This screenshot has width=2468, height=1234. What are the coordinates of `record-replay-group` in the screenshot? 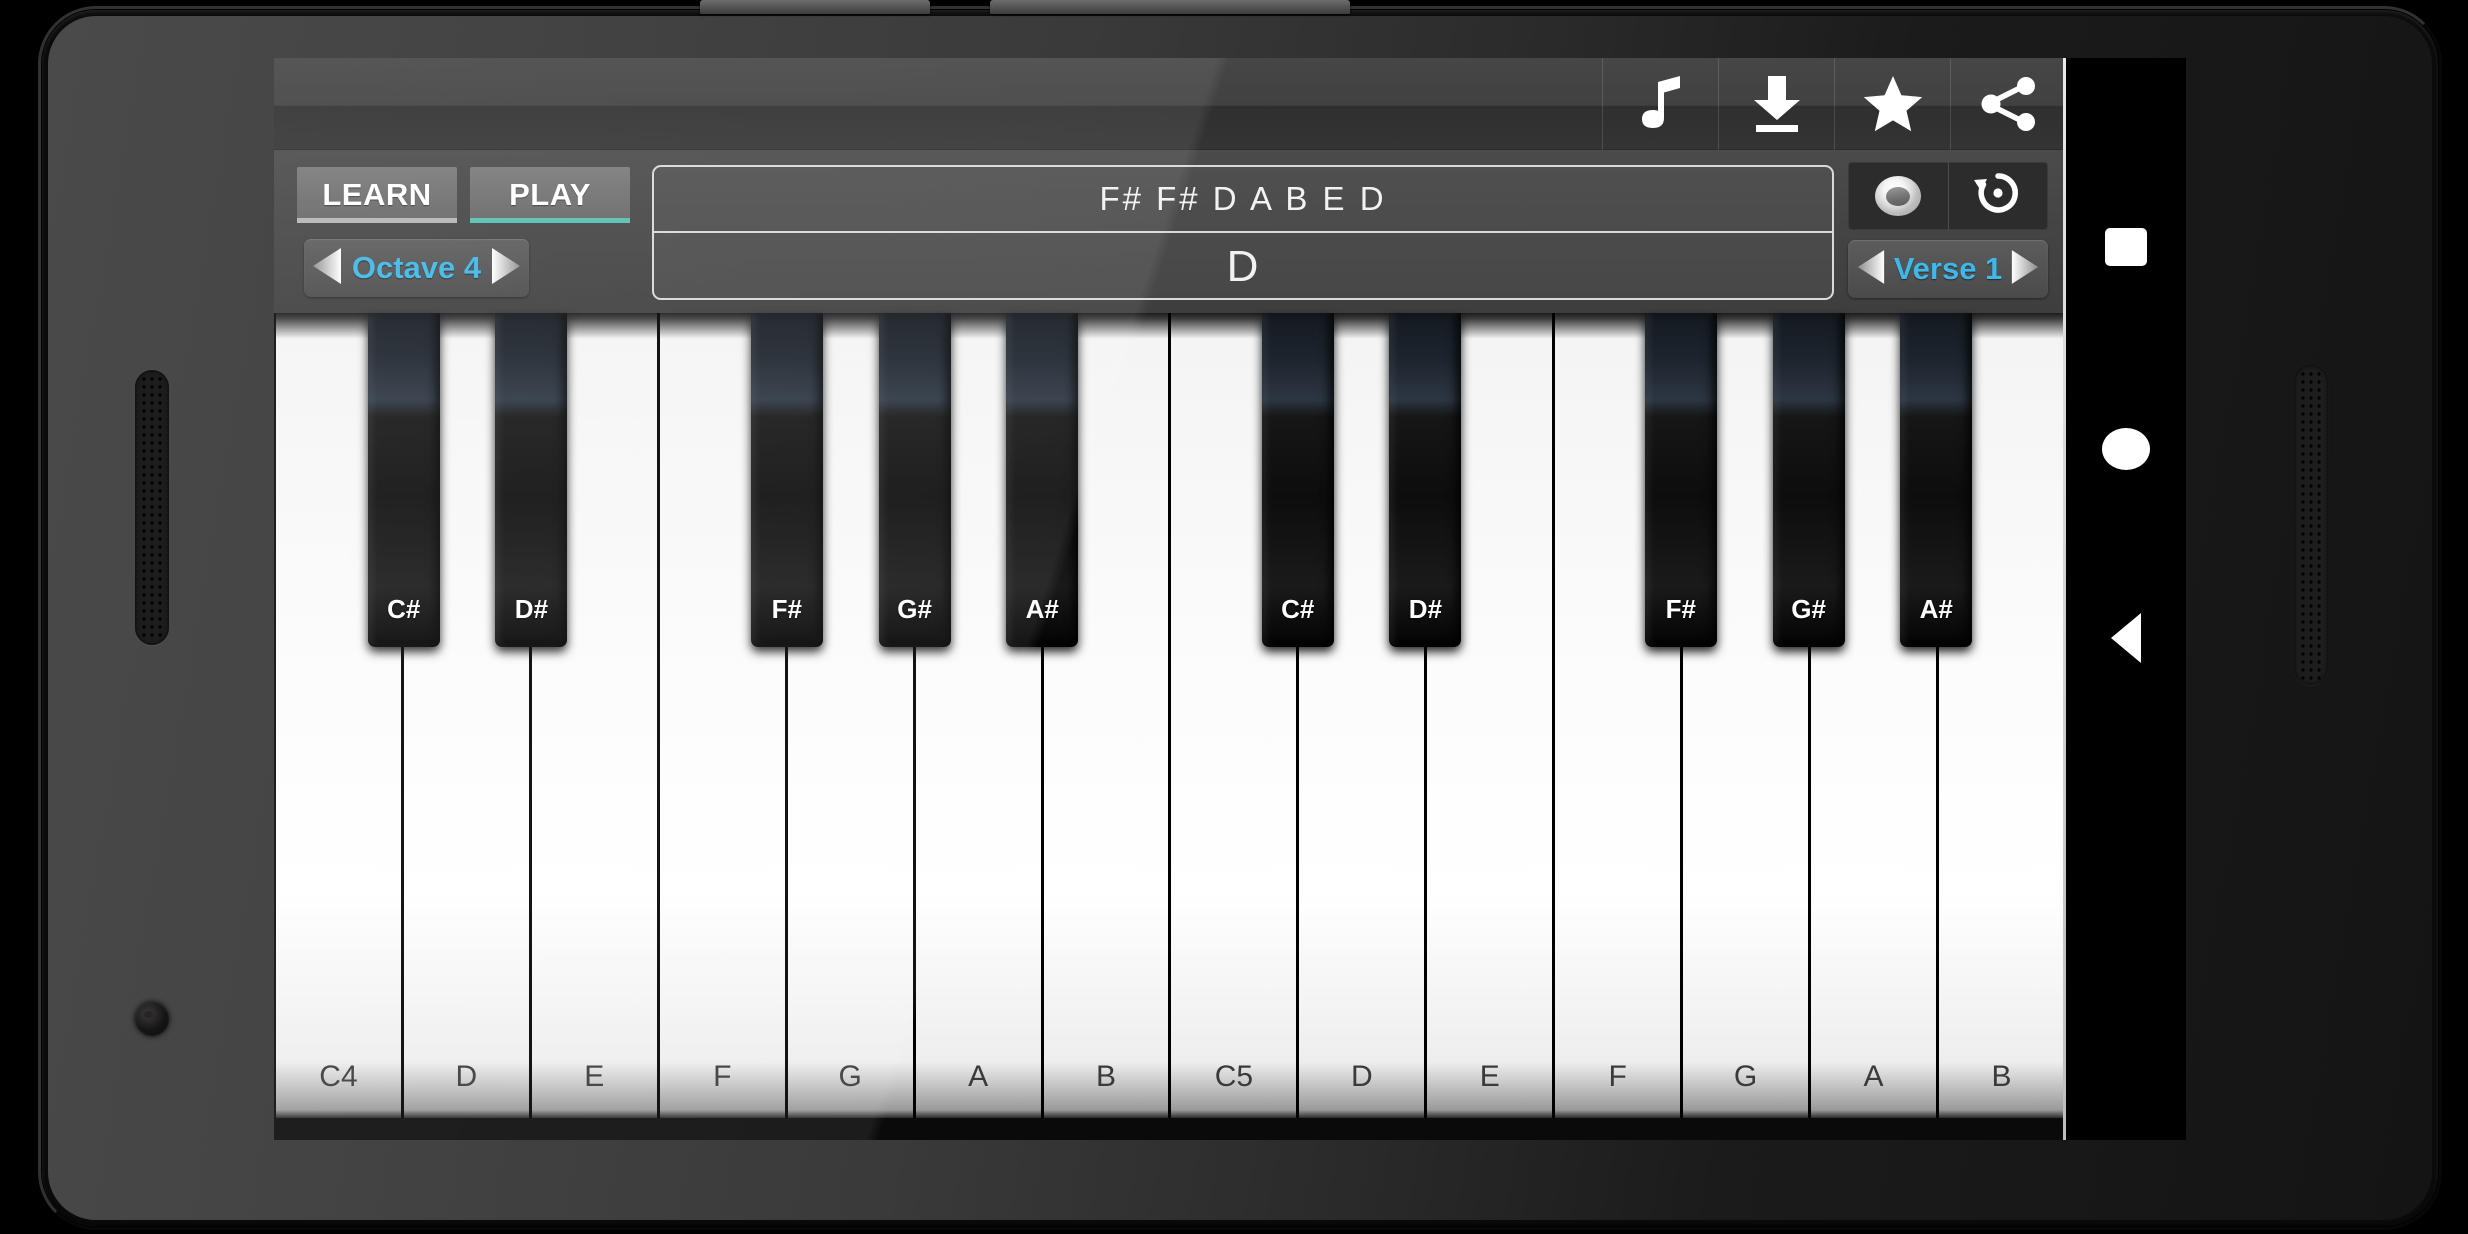 It's located at (1948, 196).